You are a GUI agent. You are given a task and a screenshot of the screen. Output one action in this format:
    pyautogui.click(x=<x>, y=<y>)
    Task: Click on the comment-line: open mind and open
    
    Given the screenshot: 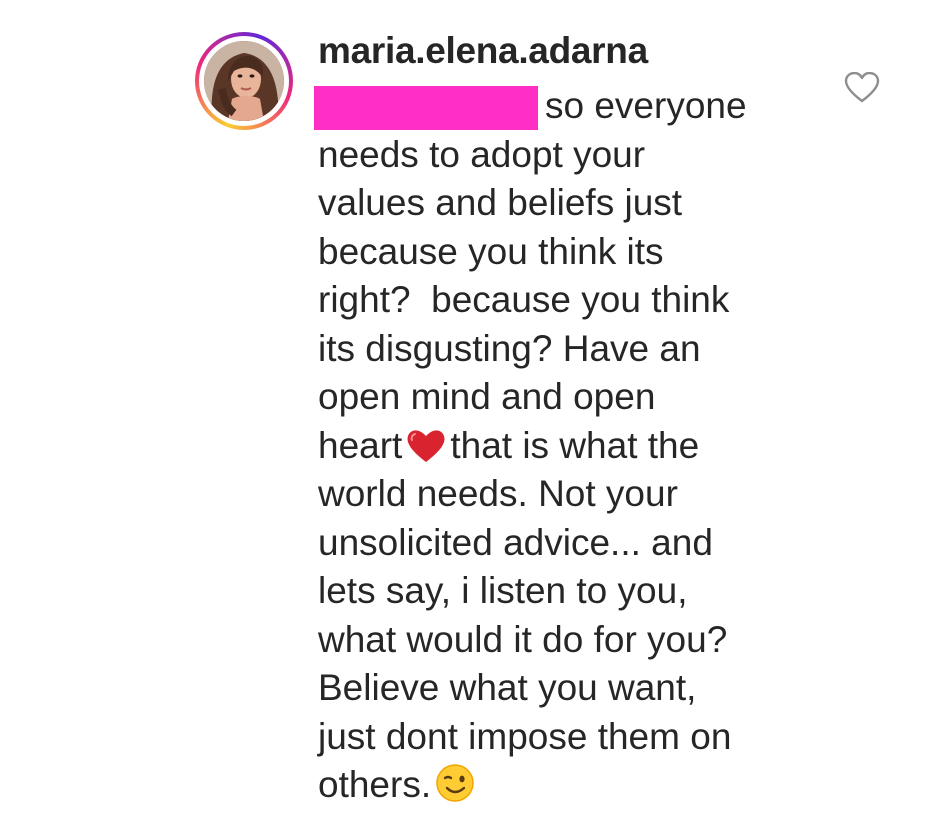 What is the action you would take?
    pyautogui.click(x=487, y=396)
    